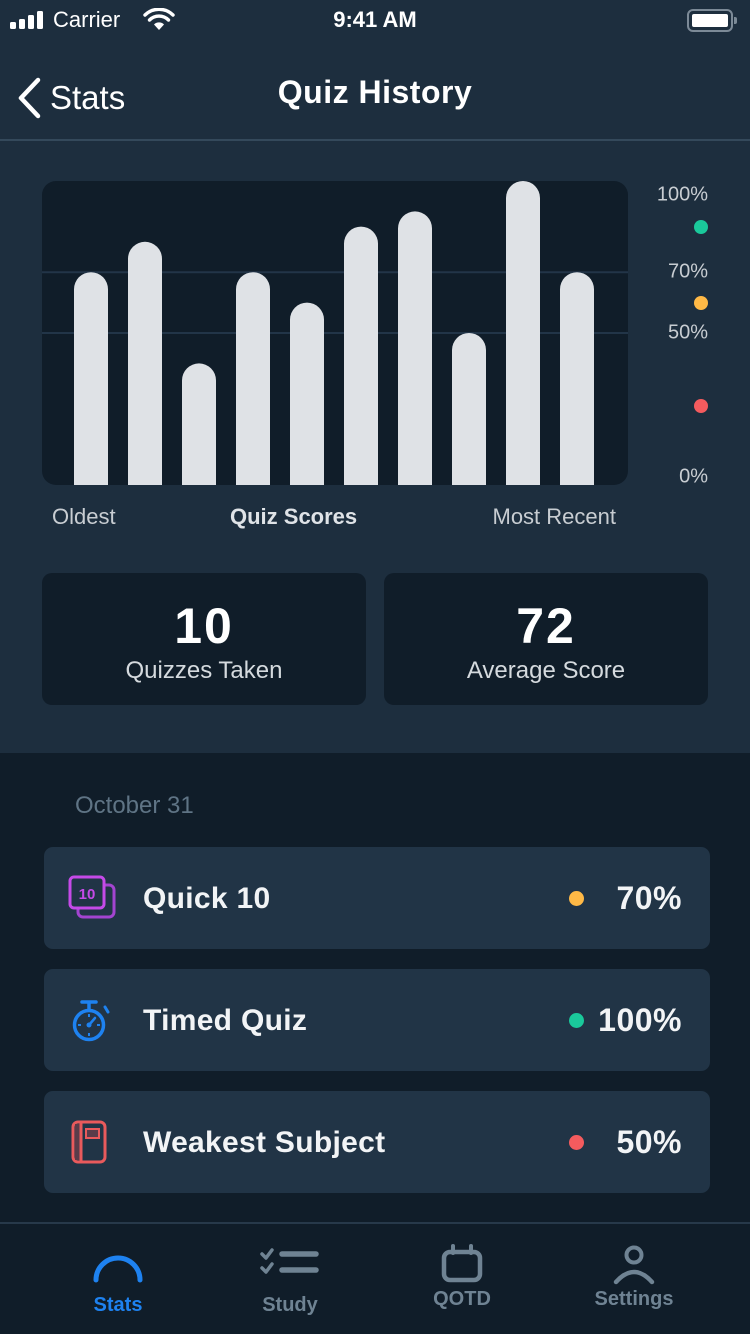  Describe the element at coordinates (377, 898) in the screenshot. I see `history-item-quick-10: 10 Quick 10 70%` at that location.